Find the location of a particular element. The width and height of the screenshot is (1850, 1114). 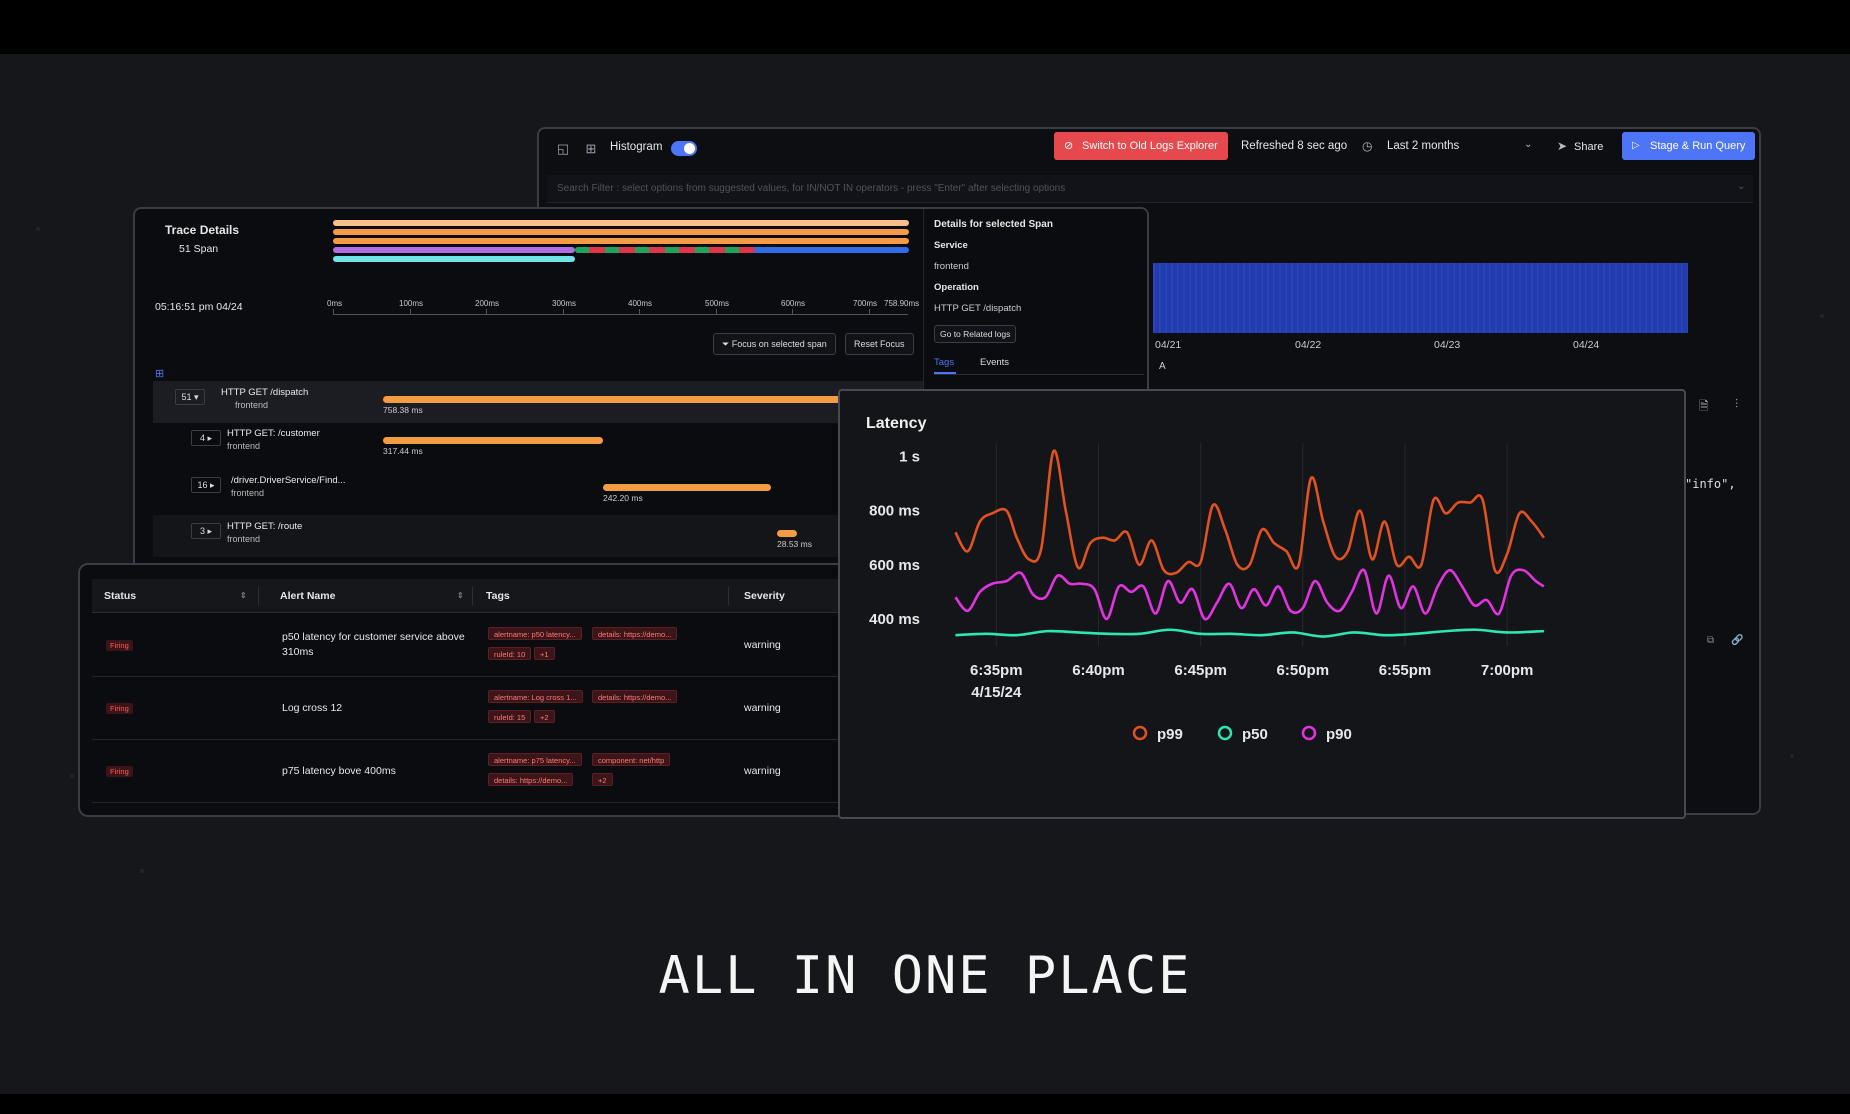

column-header-status: Status is located at coordinates (120, 596).